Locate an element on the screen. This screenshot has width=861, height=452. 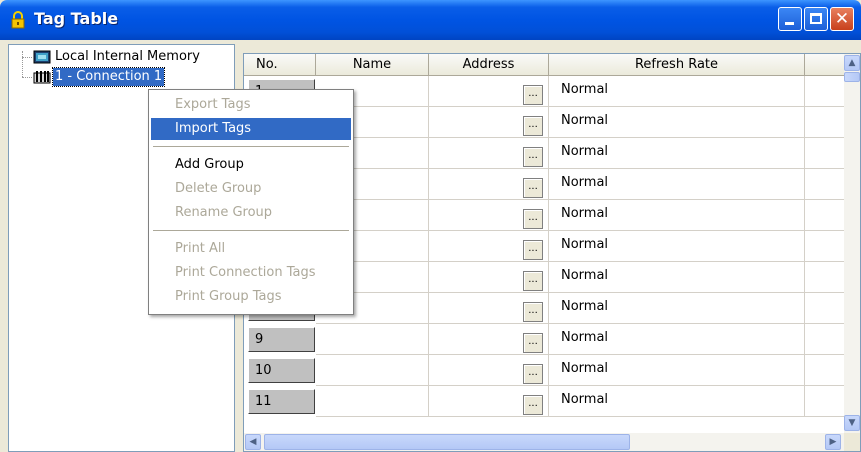
maximize-button is located at coordinates (816, 19).